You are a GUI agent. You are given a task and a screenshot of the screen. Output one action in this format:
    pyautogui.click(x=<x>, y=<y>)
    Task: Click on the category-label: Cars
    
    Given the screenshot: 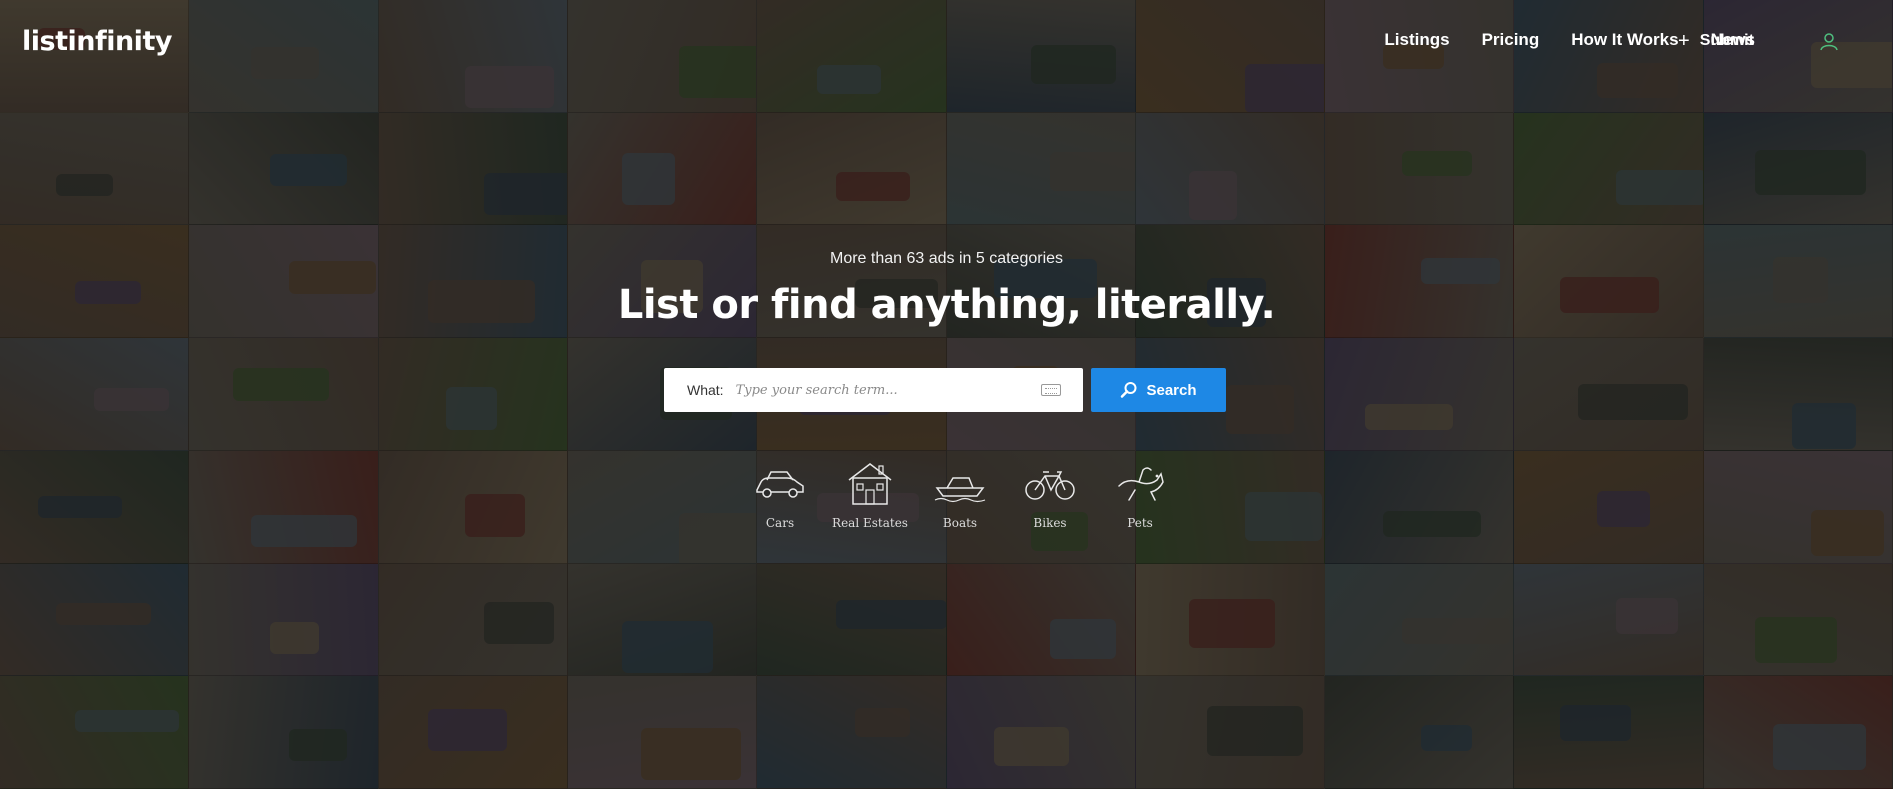 What is the action you would take?
    pyautogui.click(x=780, y=523)
    